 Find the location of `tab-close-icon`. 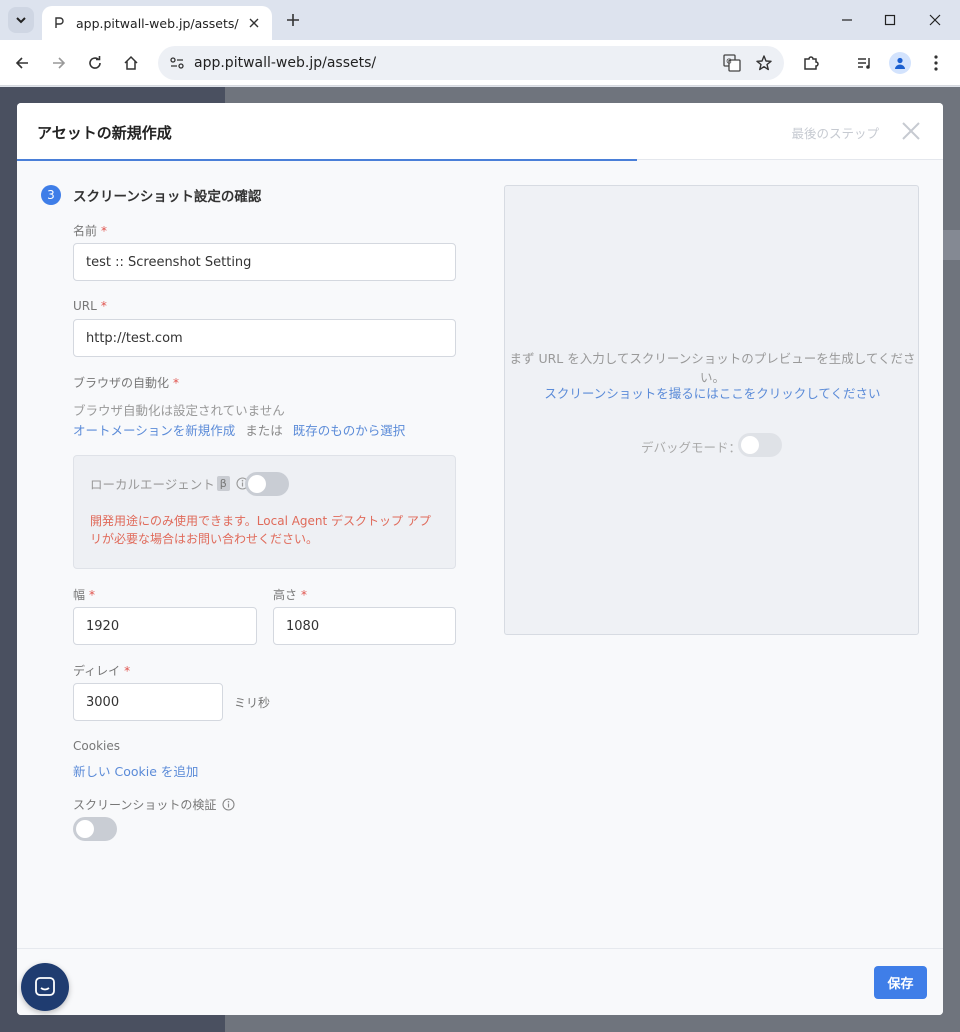

tab-close-icon is located at coordinates (254, 23).